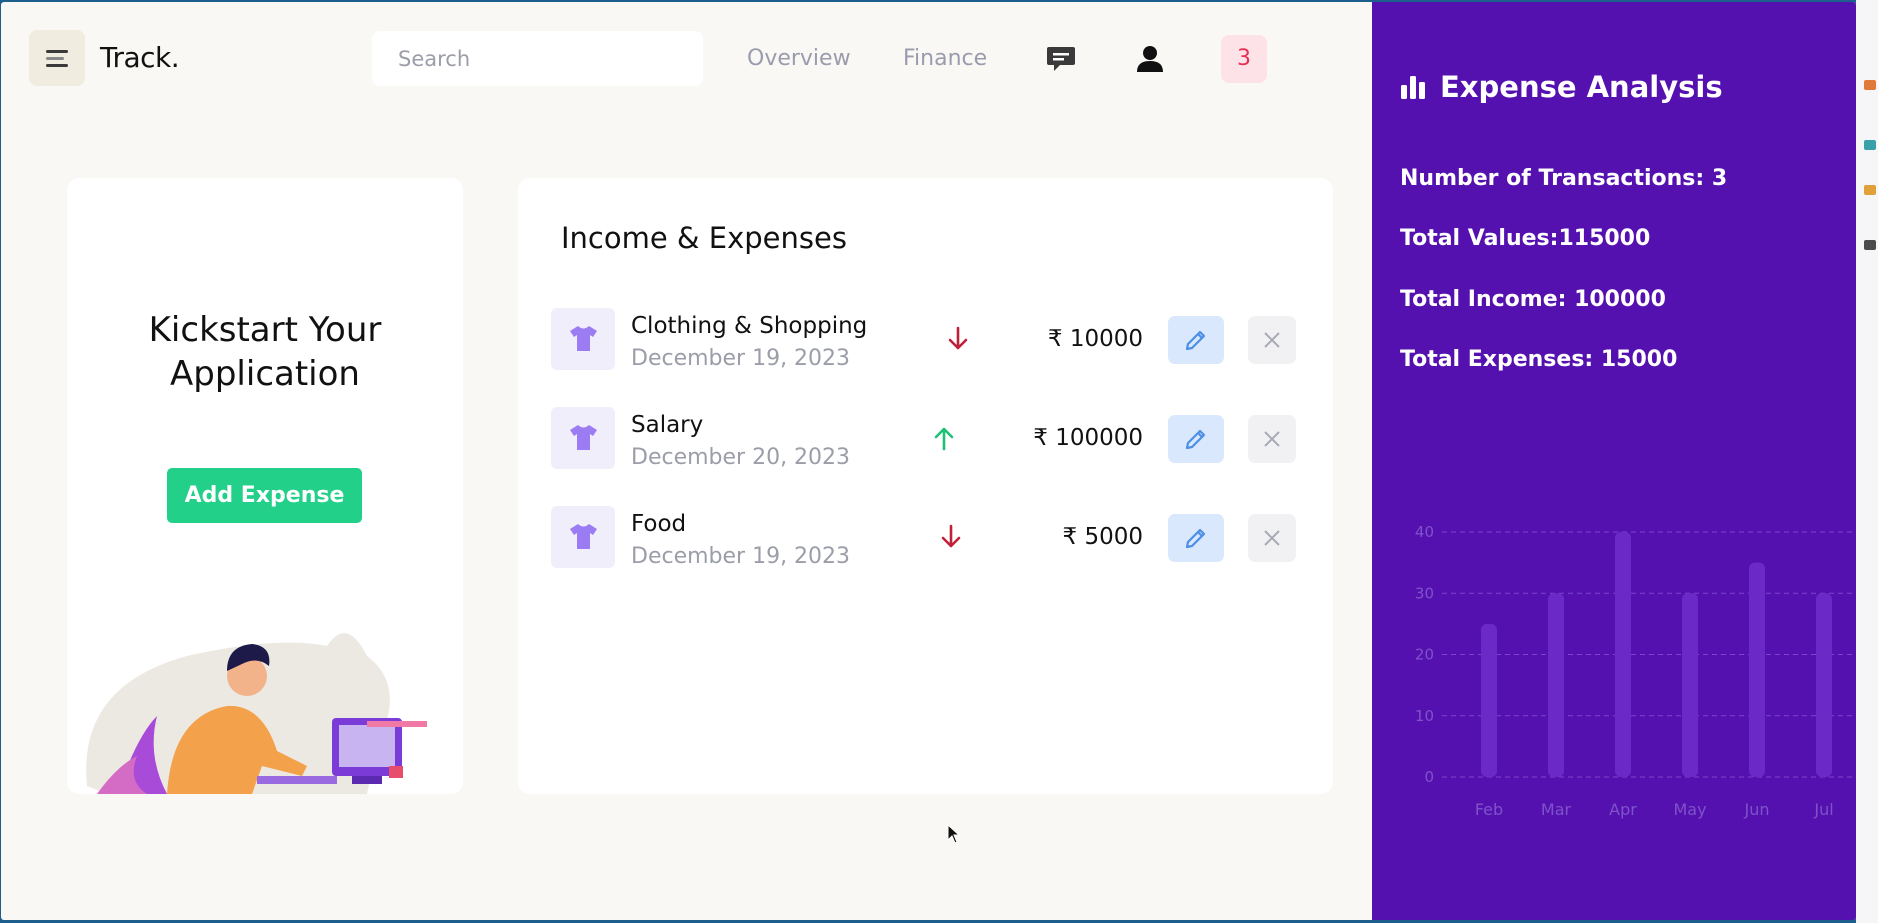  Describe the element at coordinates (1489, 809) in the screenshot. I see `x-tick-label: Feb` at that location.